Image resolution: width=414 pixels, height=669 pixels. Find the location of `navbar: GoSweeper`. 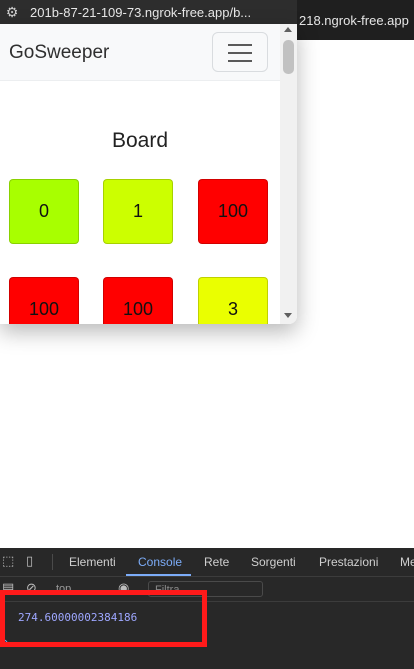

navbar: GoSweeper is located at coordinates (140, 52).